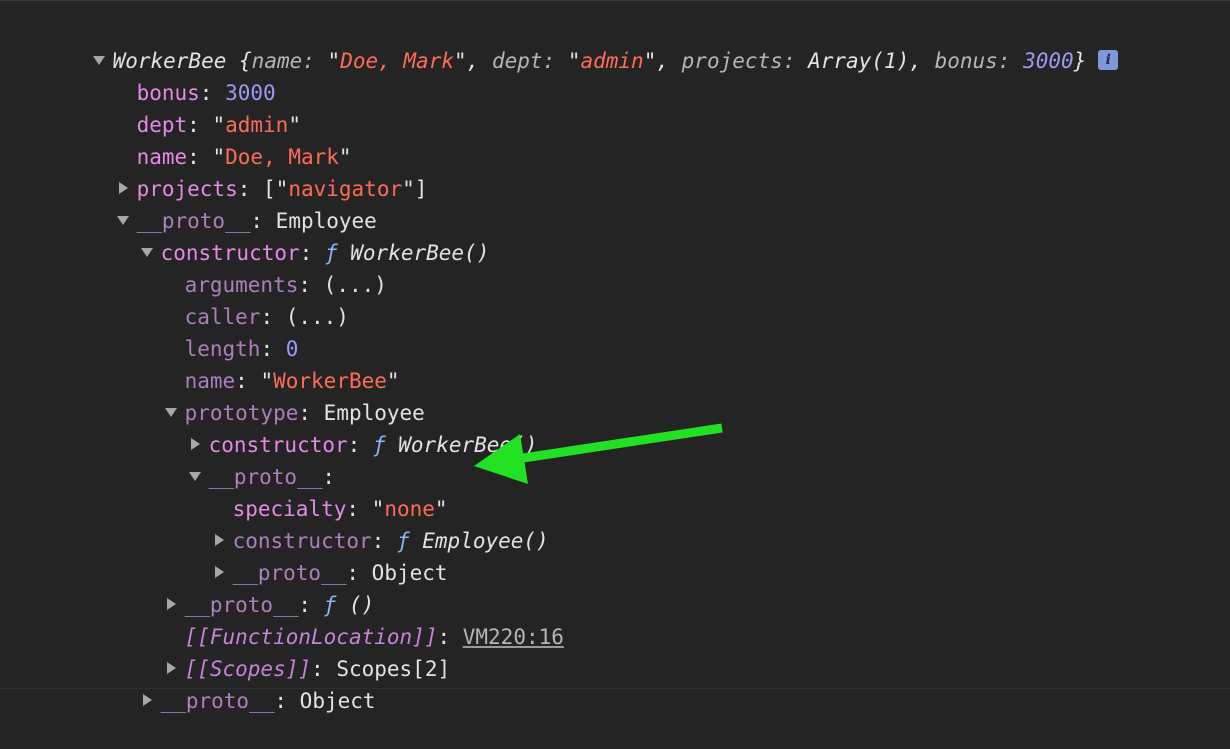  Describe the element at coordinates (244, 157) in the screenshot. I see `property-name: name: "Doe, Mark"` at that location.